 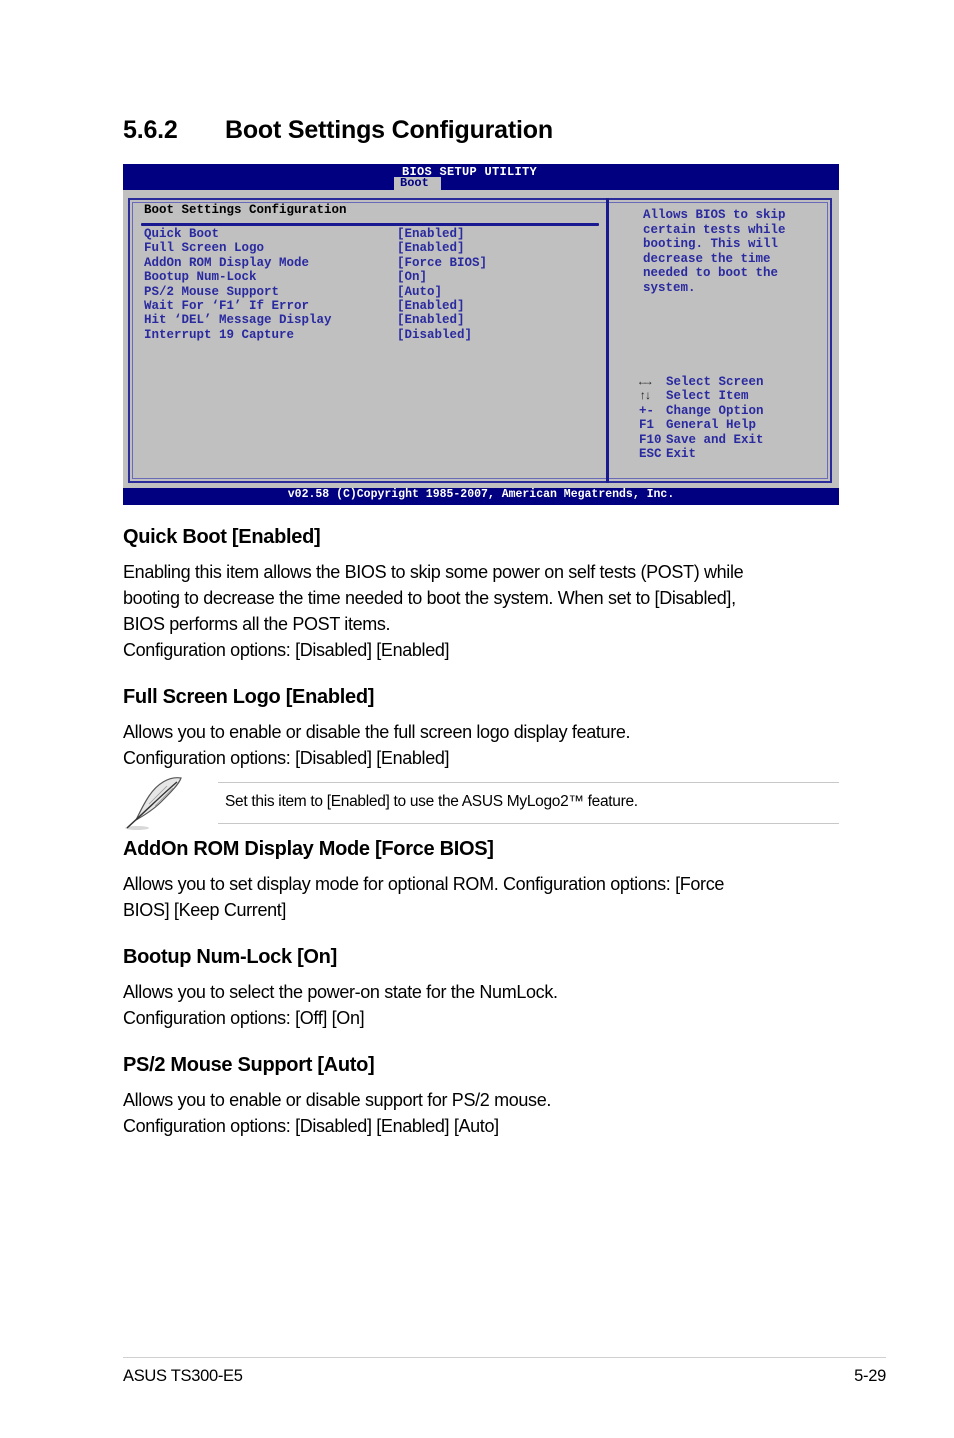 What do you see at coordinates (650, 454) in the screenshot?
I see `key-label: ESC` at bounding box center [650, 454].